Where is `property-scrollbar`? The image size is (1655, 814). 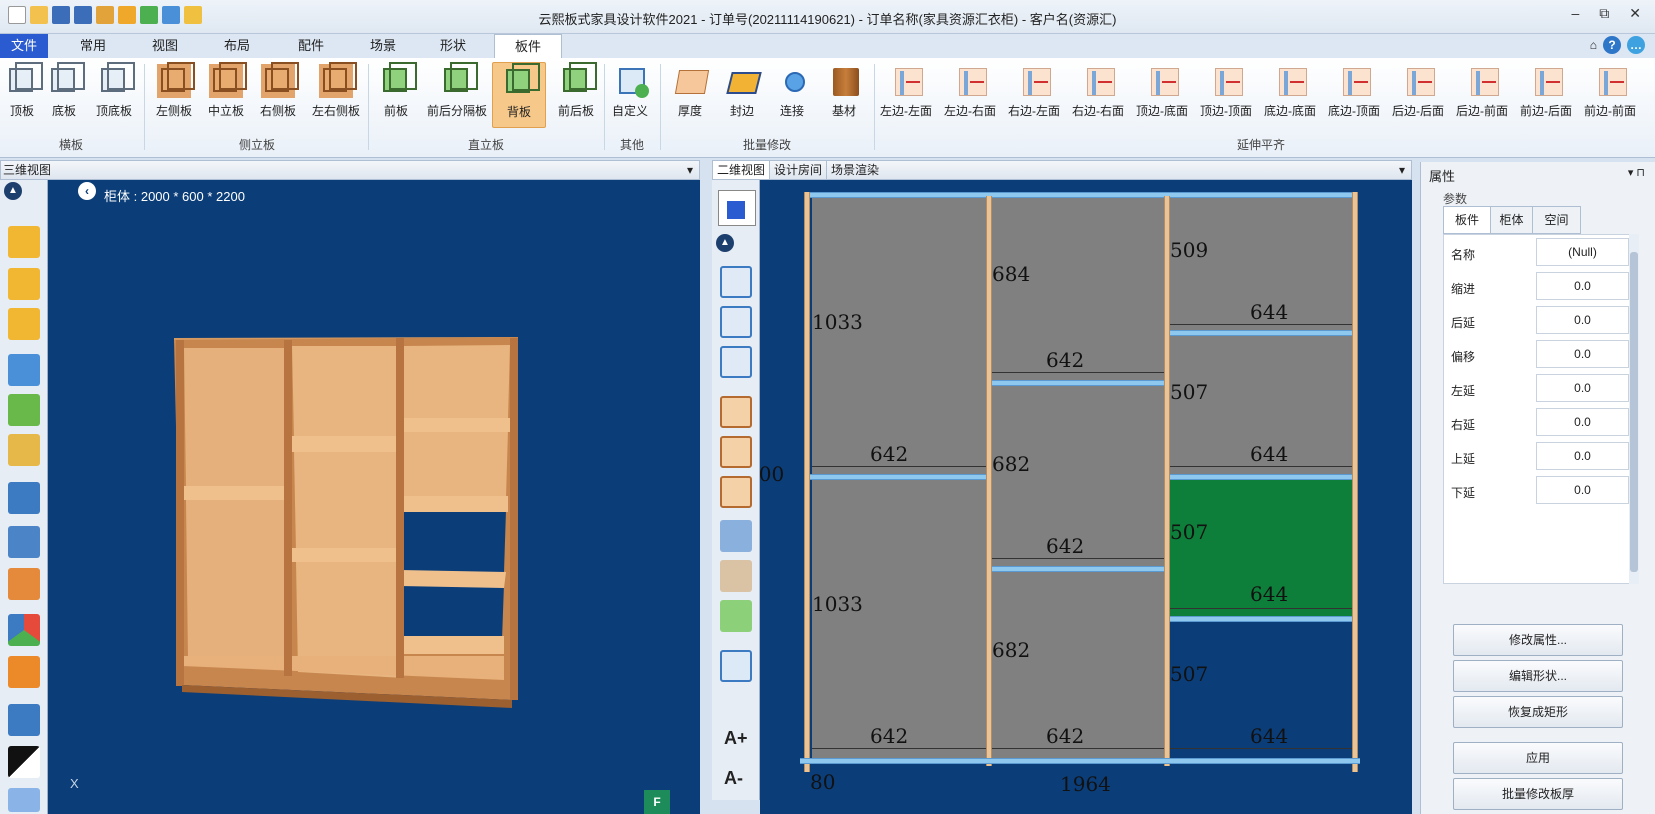
property-scrollbar is located at coordinates (1634, 409).